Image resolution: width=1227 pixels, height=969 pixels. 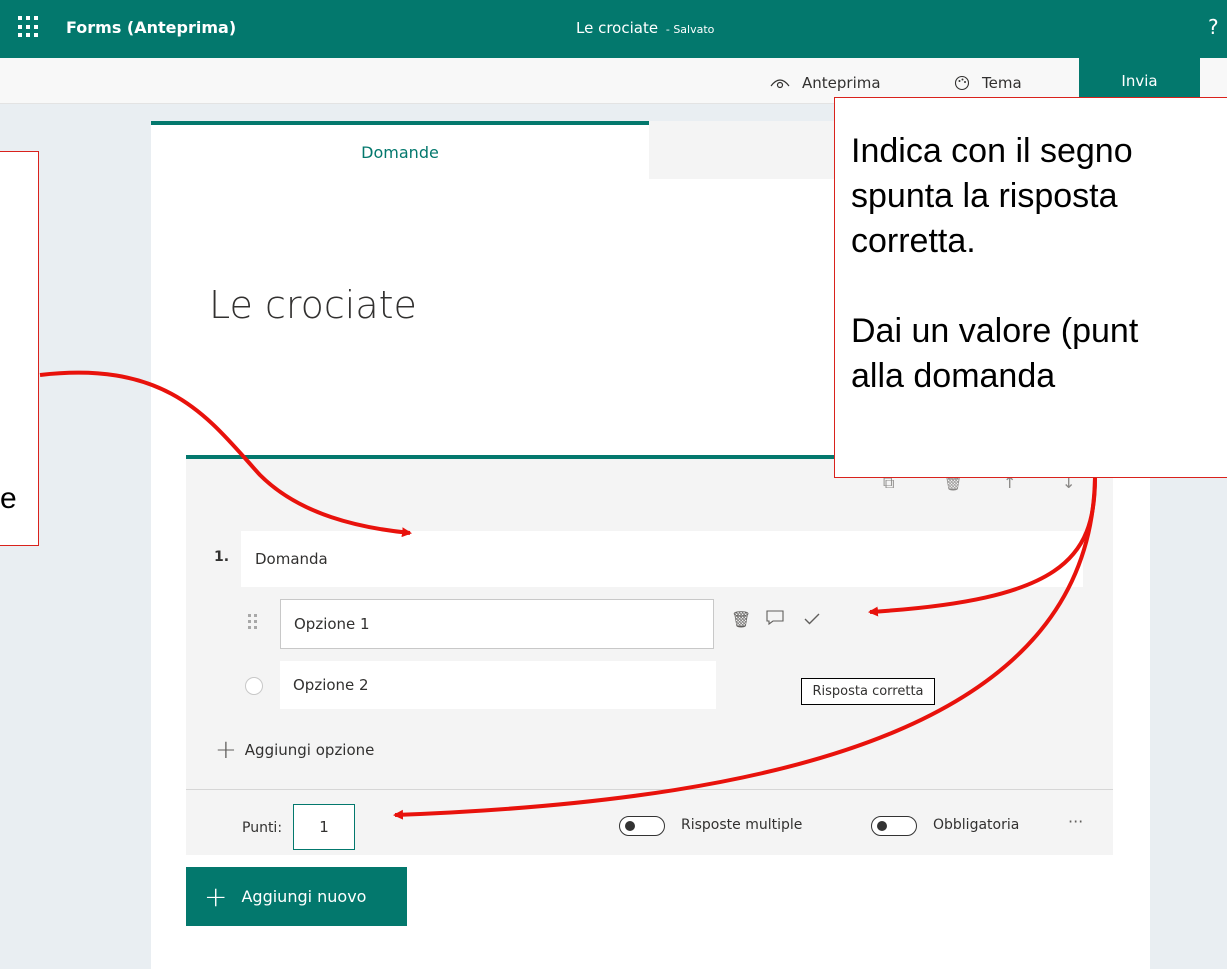 I want to click on app-launcher-icon, so click(x=29, y=27).